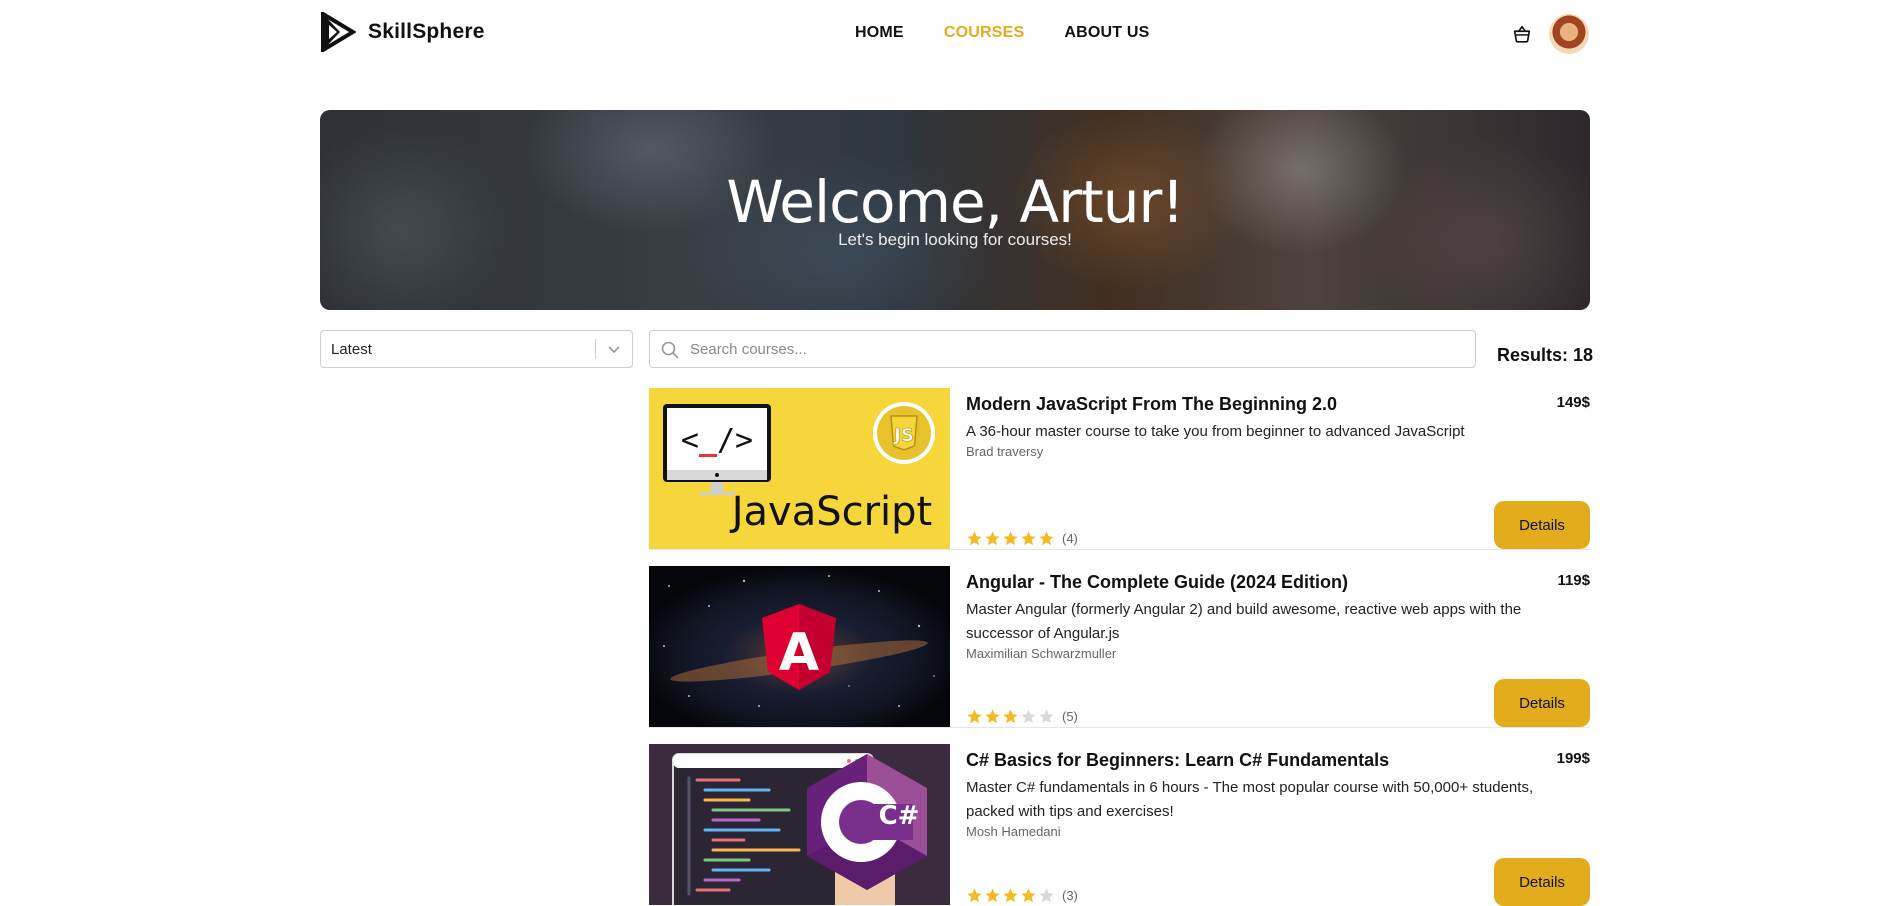 The image size is (1901, 906). Describe the element at coordinates (1106, 33) in the screenshot. I see `nav-about-us: ABOUT US` at that location.